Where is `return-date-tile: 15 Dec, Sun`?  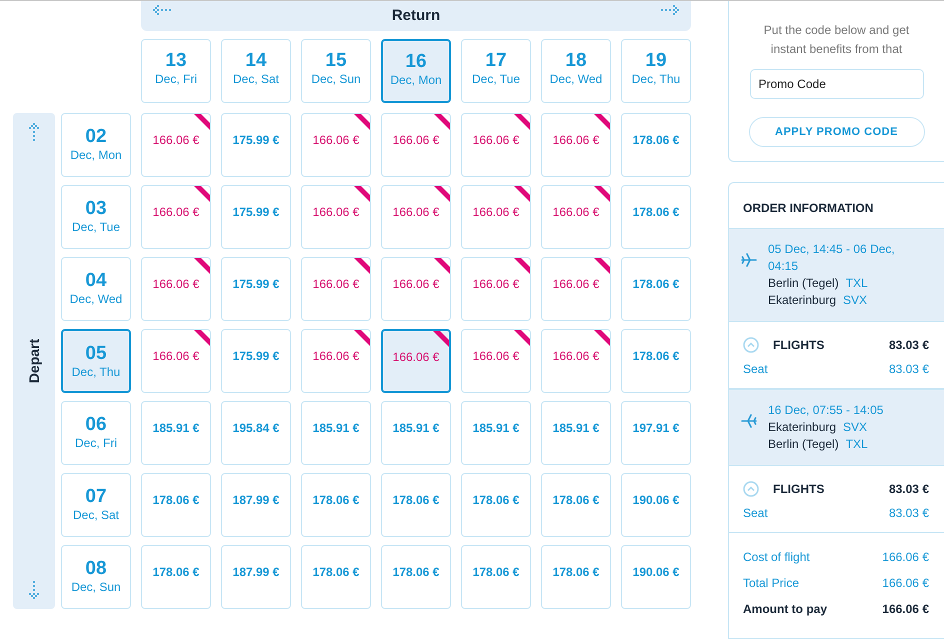 return-date-tile: 15 Dec, Sun is located at coordinates (336, 71).